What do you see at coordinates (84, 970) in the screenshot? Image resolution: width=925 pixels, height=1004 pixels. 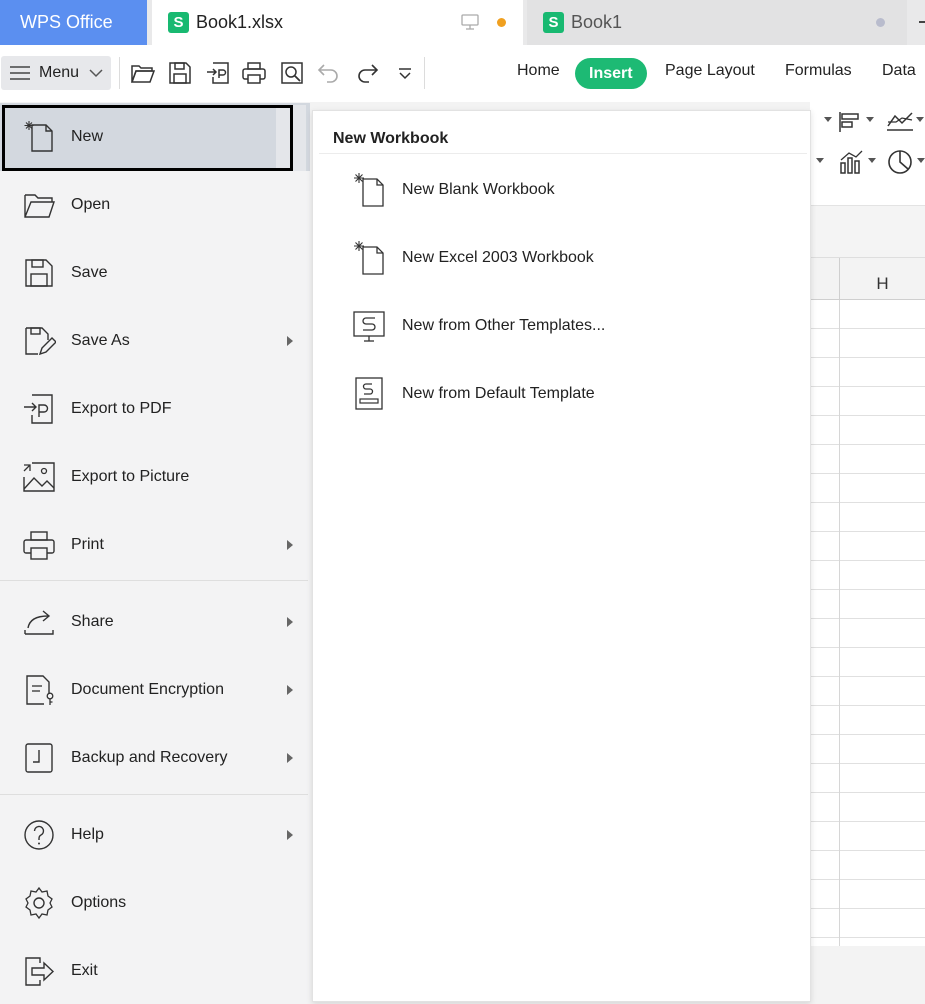 I see `menu-item-label: Exit` at bounding box center [84, 970].